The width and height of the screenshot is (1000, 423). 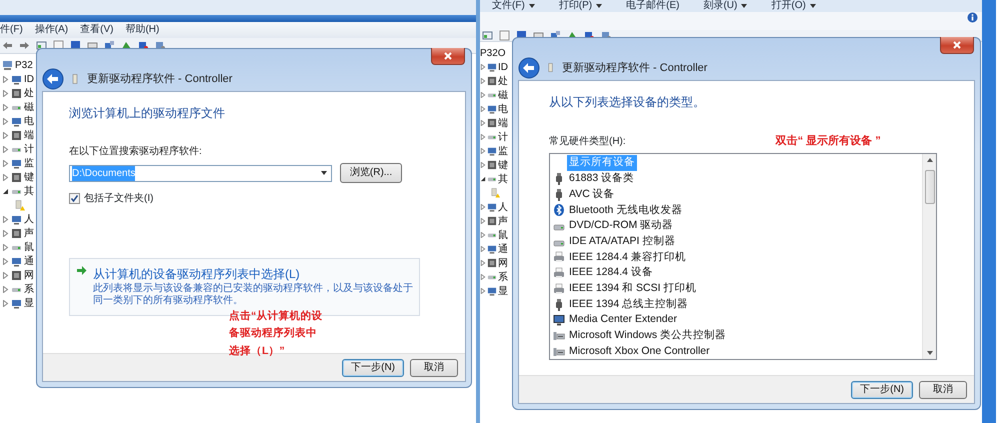 I want to click on menu-item: 电子邮件(E), so click(x=653, y=6).